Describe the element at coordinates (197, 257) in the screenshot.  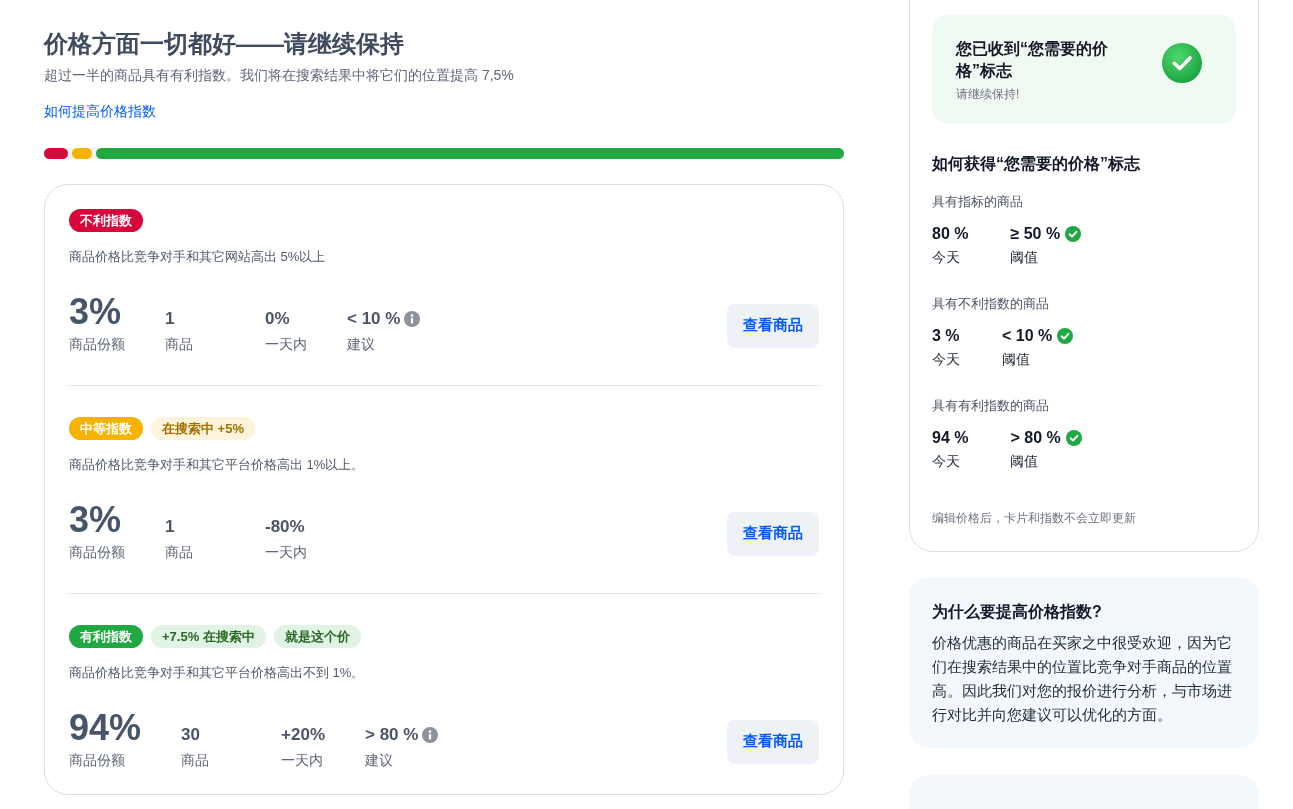
I see `index-description: 商品价格比竞争对手和其它网站高出 5%以上` at that location.